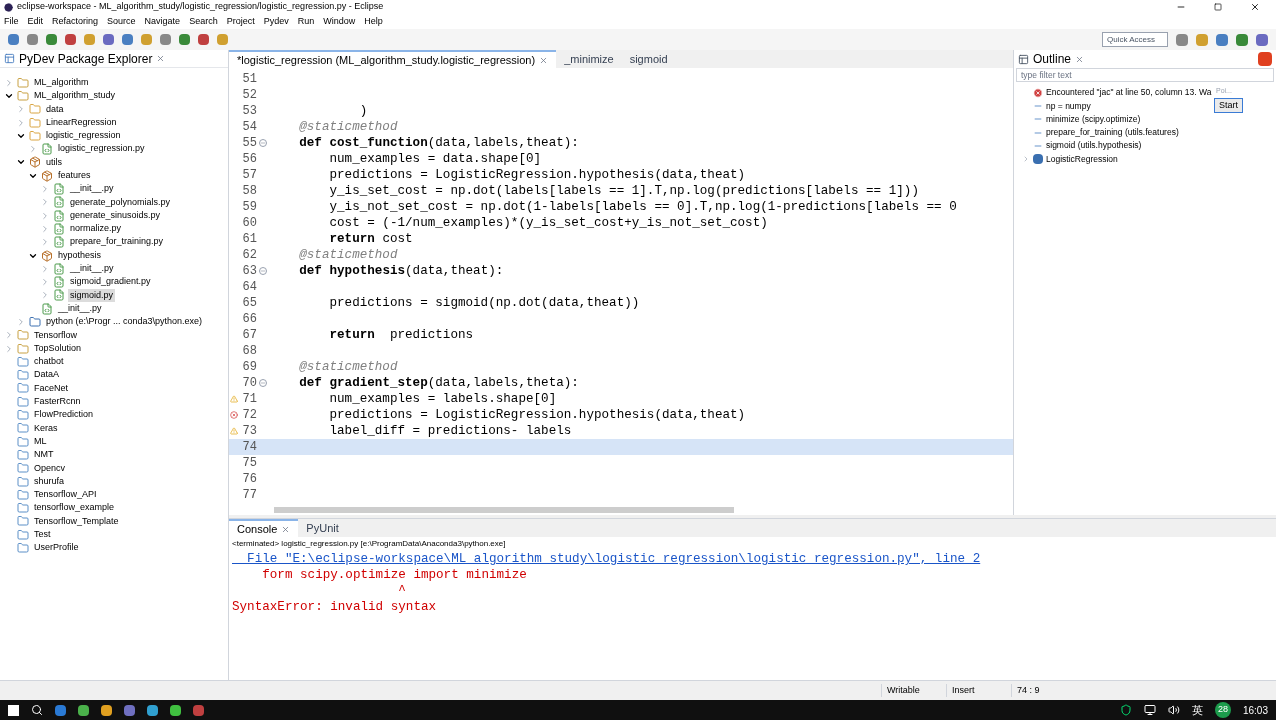 The height and width of the screenshot is (720, 1276). I want to click on tree-item: Tensorflow_API, so click(65, 495).